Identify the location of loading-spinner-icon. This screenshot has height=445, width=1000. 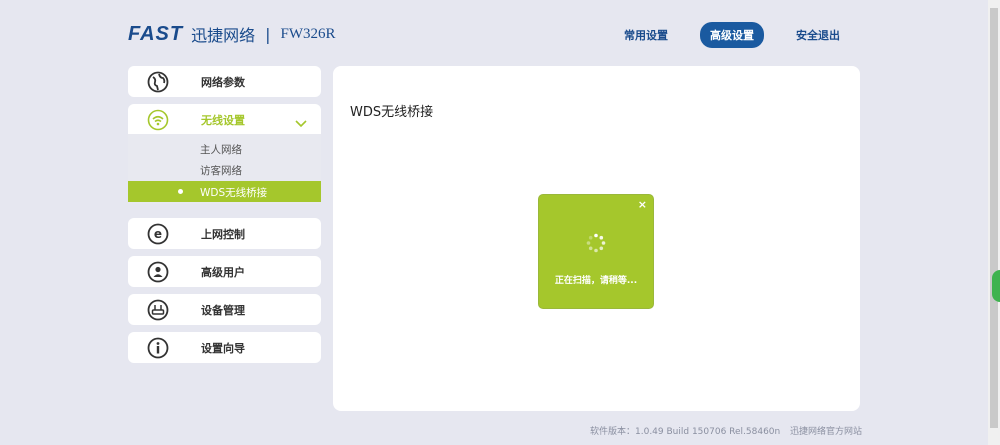
(596, 243).